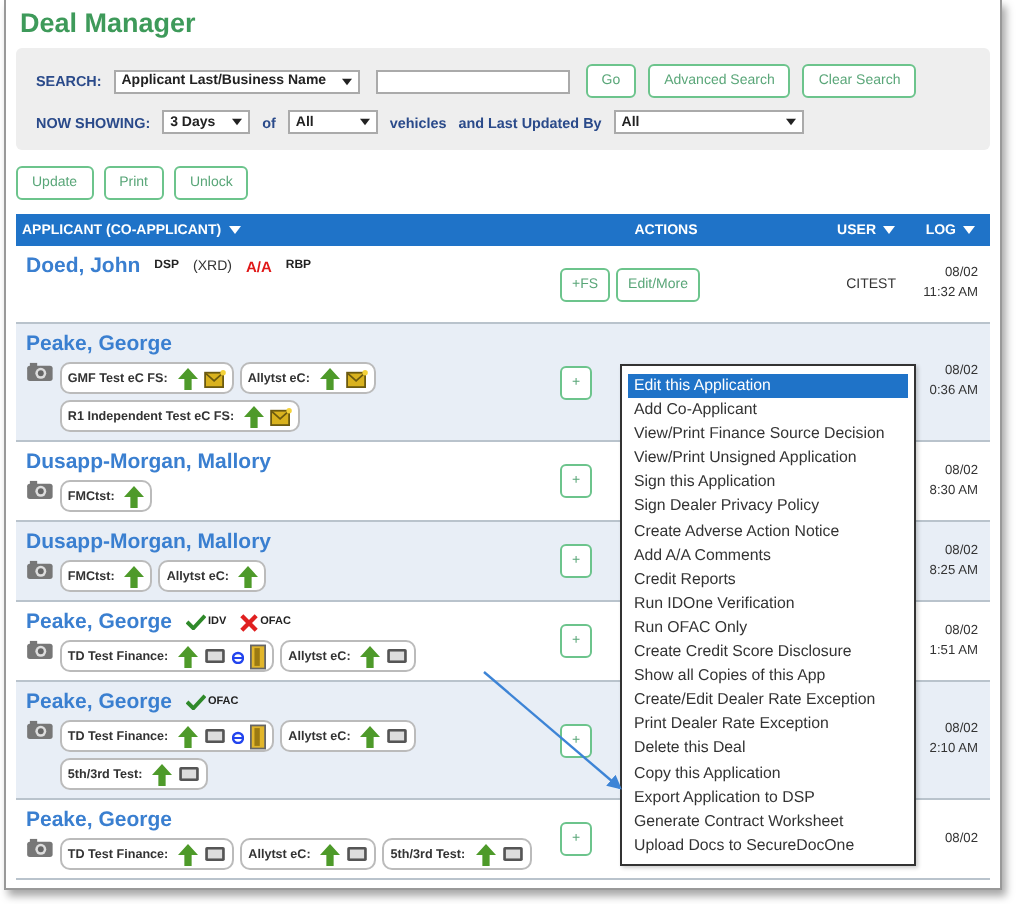 Image resolution: width=1016 pixels, height=904 pixels. Describe the element at coordinates (249, 622) in the screenshot. I see `cross-icon` at that location.